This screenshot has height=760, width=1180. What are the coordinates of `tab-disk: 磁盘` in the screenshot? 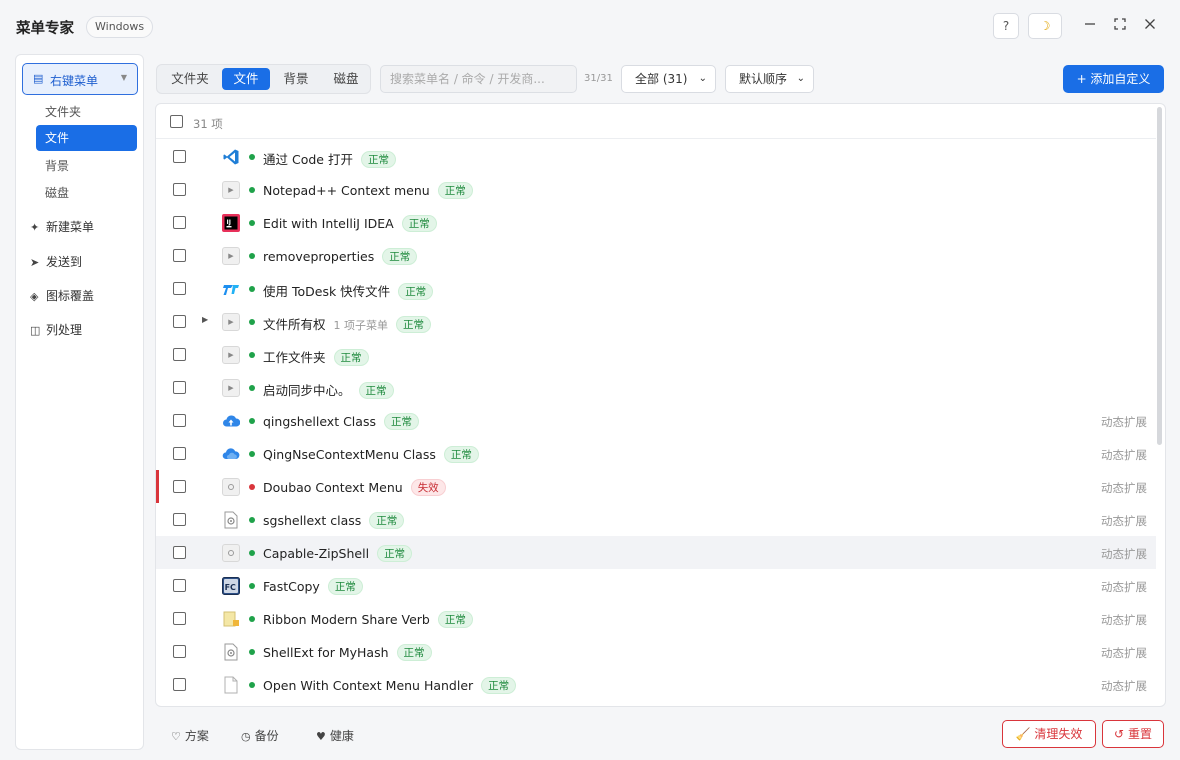 It's located at (346, 79).